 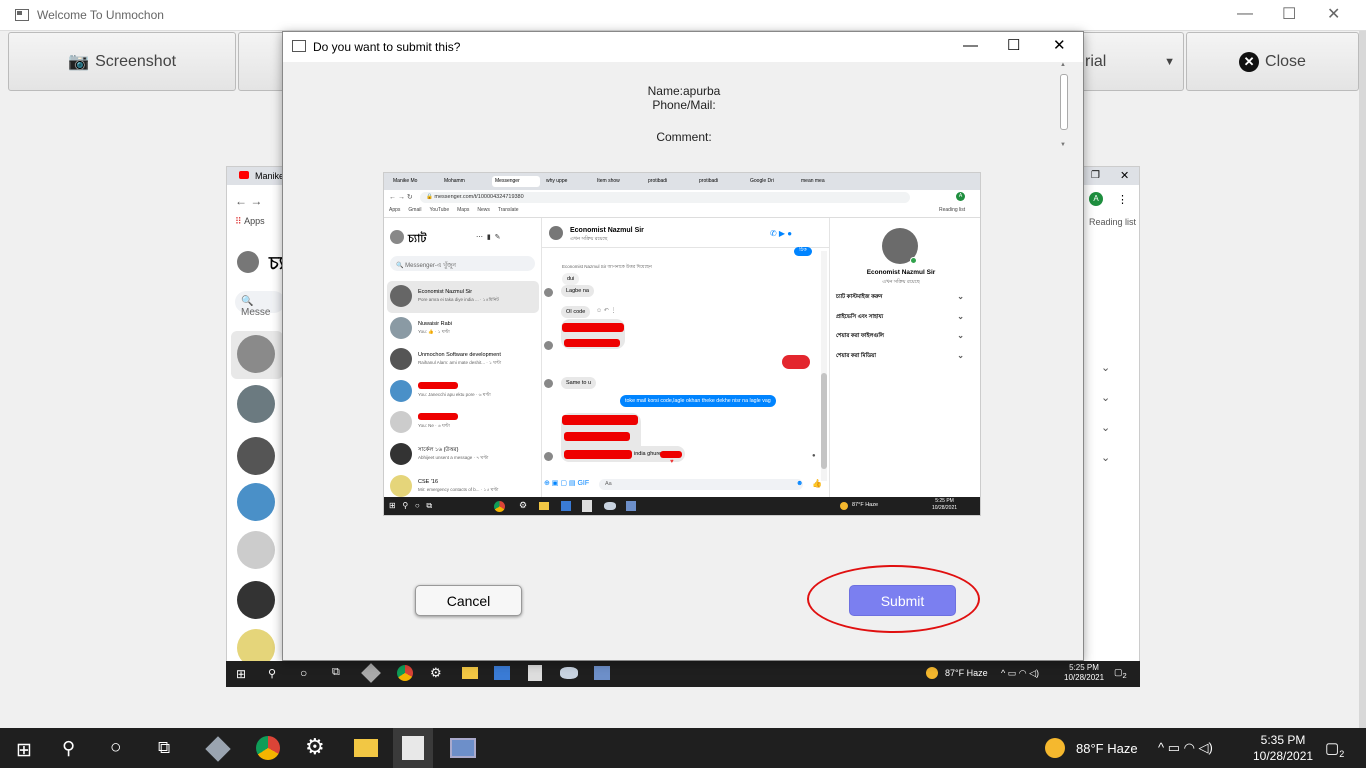 I want to click on close-dialog-icon: ✕, so click(x=1059, y=45).